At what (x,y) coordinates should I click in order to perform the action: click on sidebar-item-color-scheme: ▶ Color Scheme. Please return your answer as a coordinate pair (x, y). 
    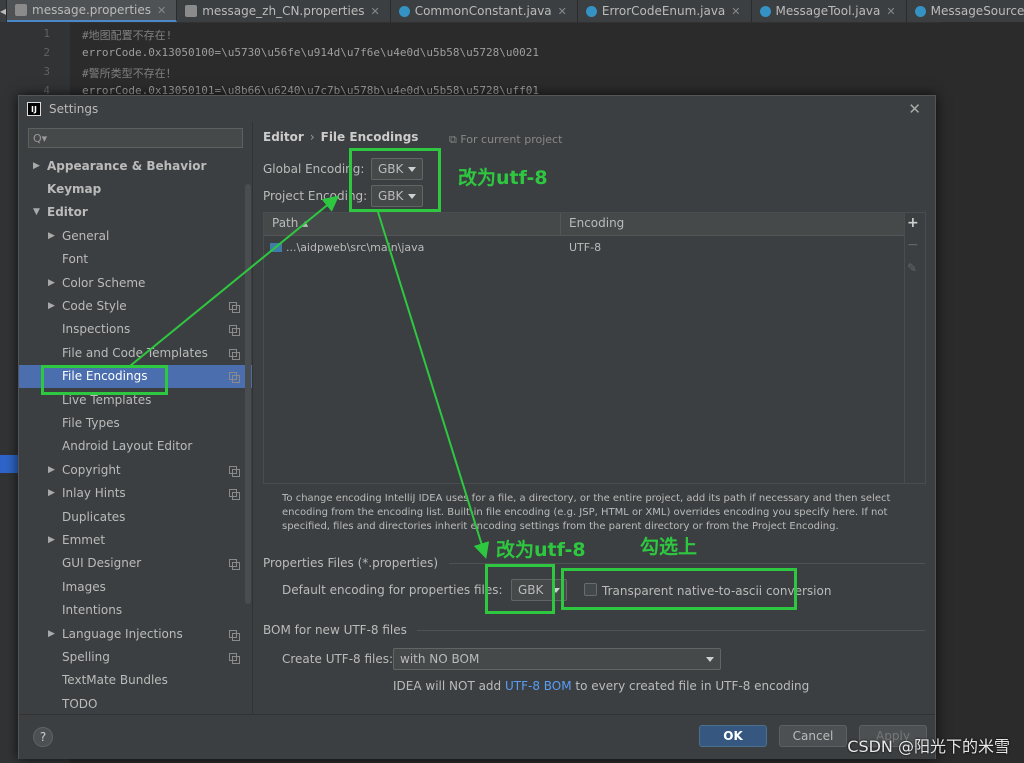
    Looking at the image, I should click on (135, 282).